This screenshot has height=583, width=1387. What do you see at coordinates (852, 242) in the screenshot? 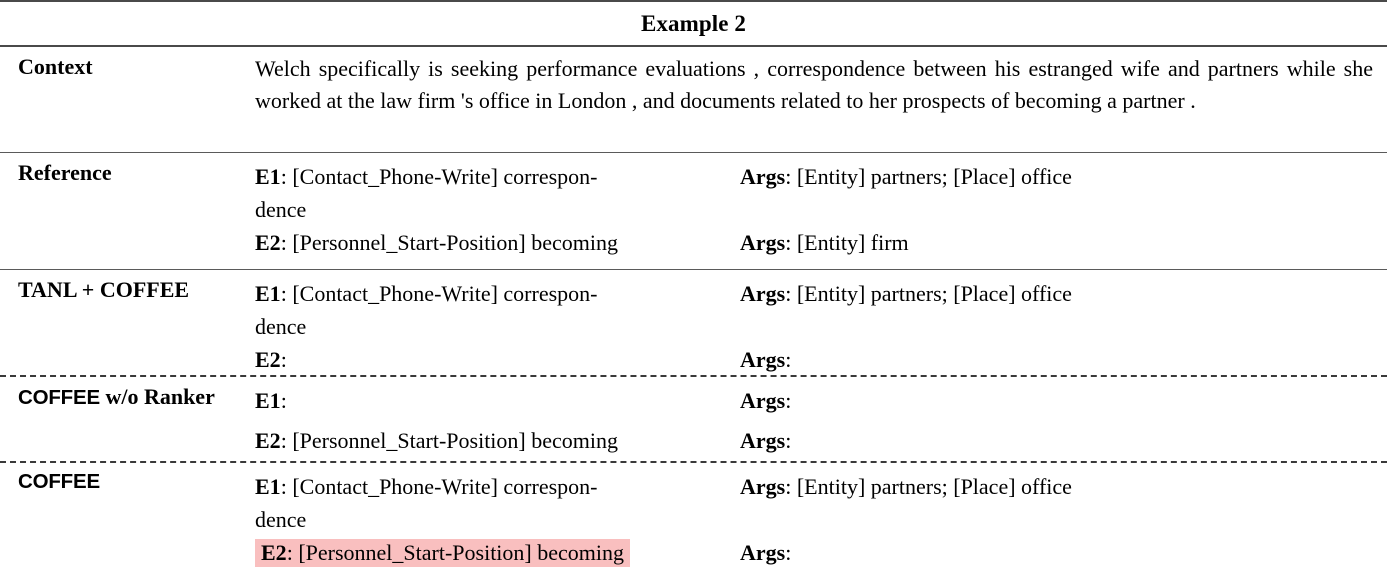
I see `args-value: [Entity] firm` at bounding box center [852, 242].